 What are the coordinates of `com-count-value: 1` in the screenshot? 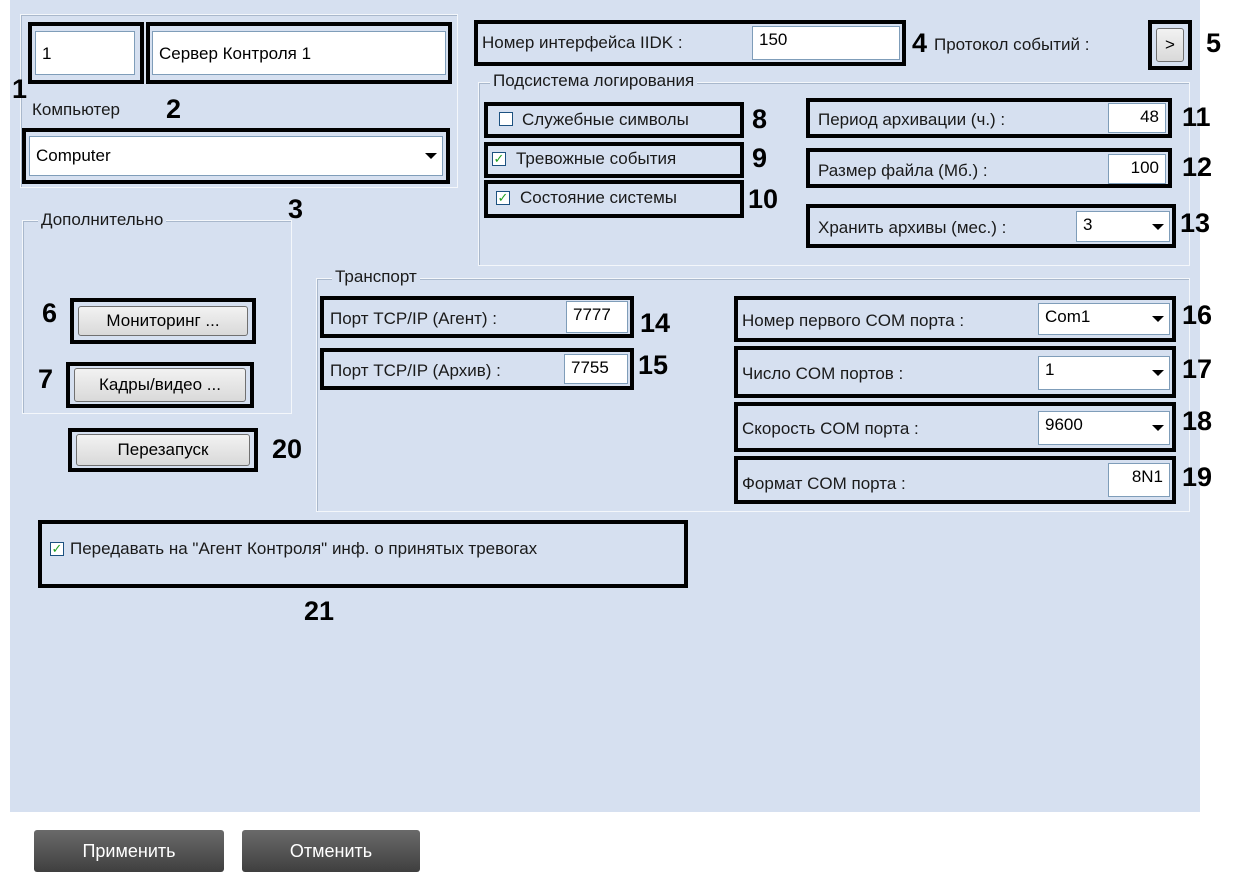 It's located at (1050, 369).